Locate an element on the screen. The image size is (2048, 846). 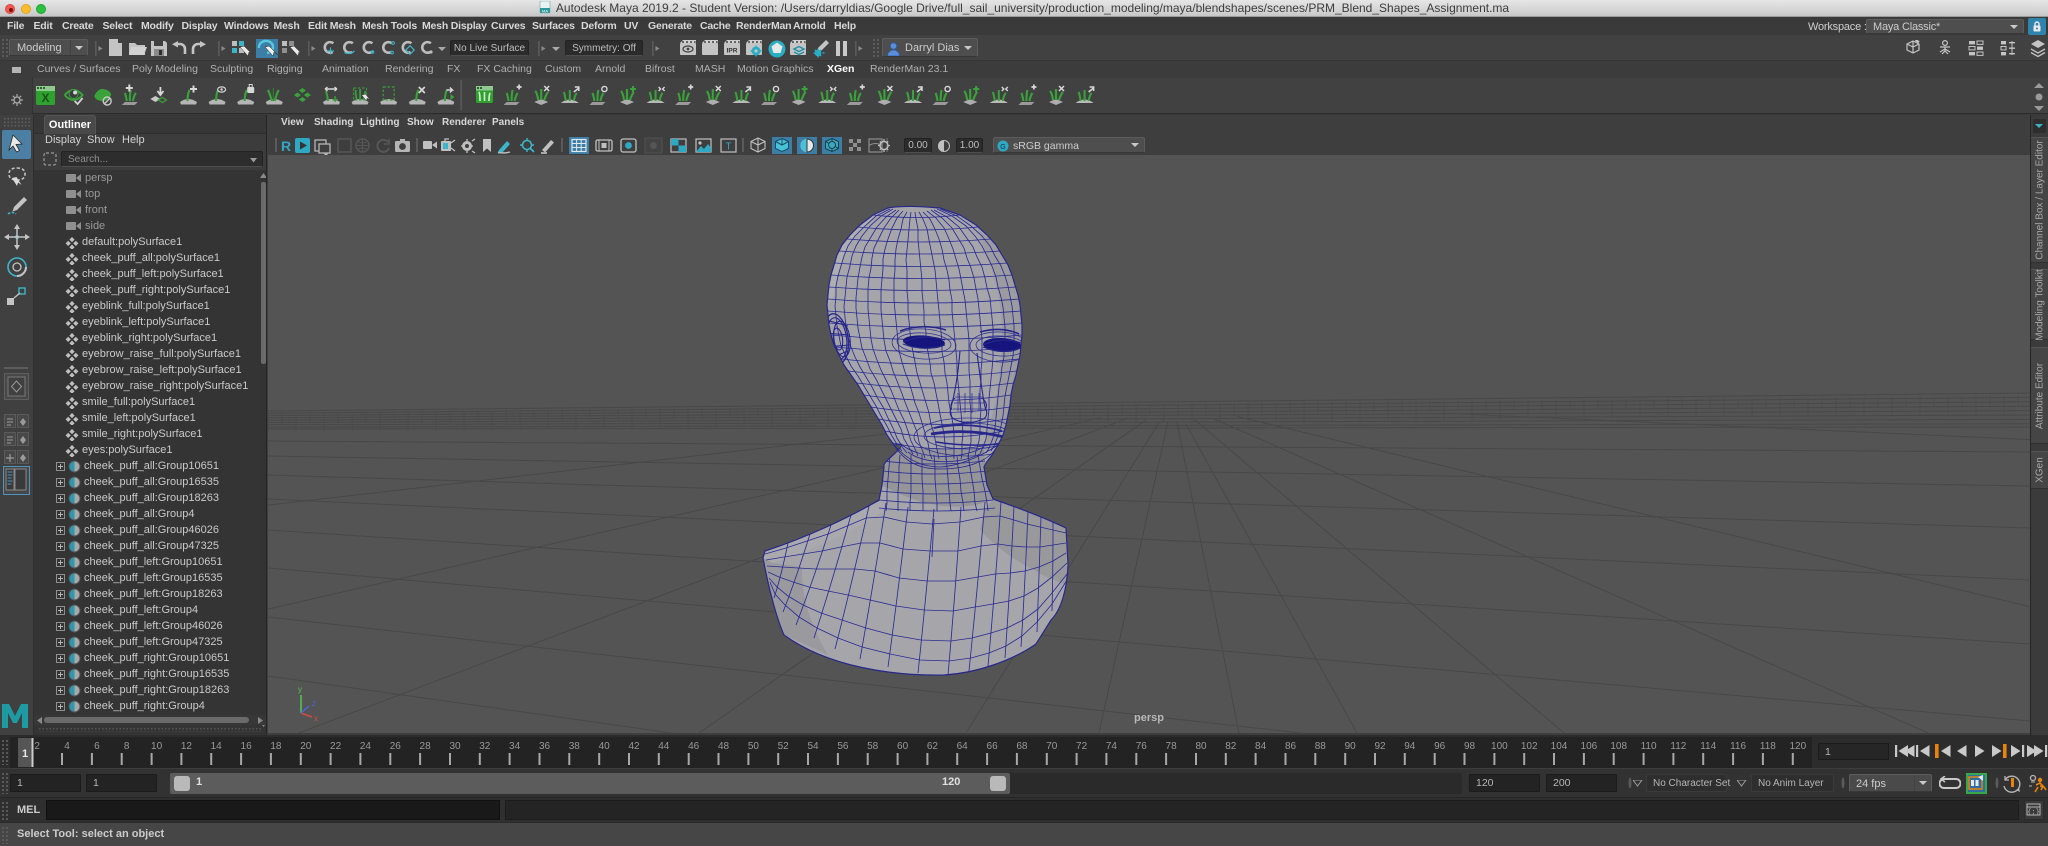
svg-text: 110 is located at coordinates (1649, 746).